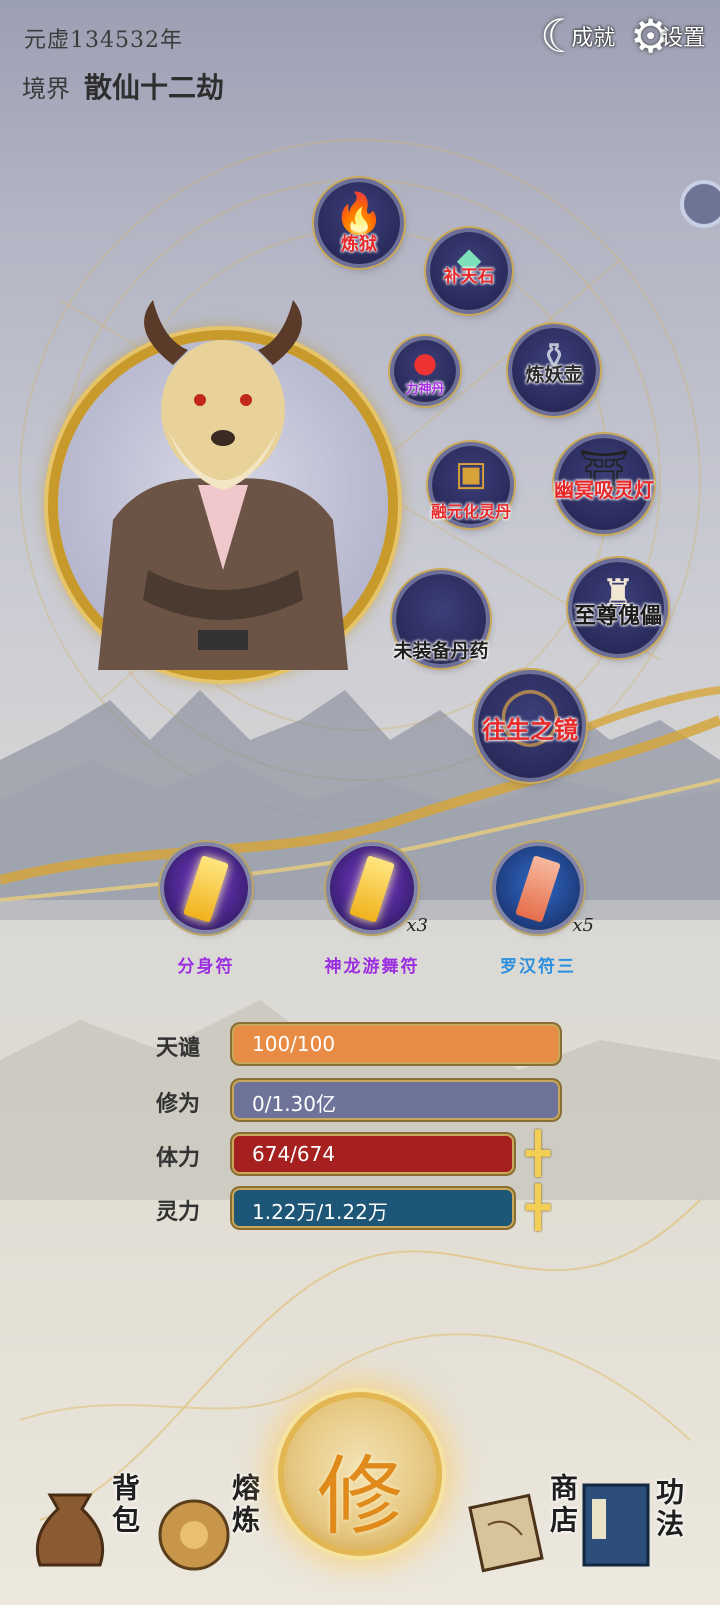 Image resolution: width=720 pixels, height=1605 pixels. Describe the element at coordinates (583, 925) in the screenshot. I see `talisman-count: x5` at that location.